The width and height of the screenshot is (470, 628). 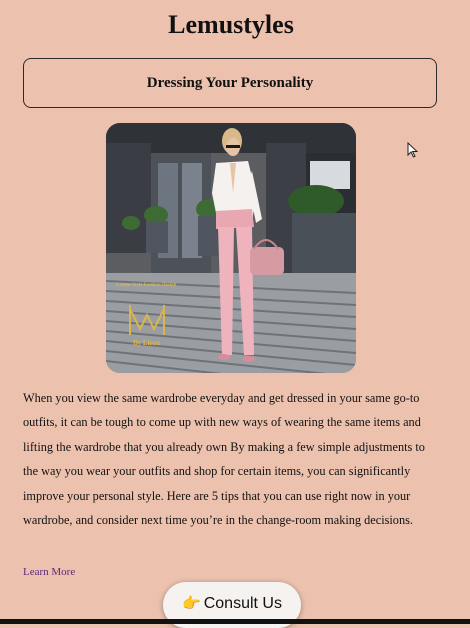 I want to click on photo-watermark-by: By Liron, so click(x=146, y=343).